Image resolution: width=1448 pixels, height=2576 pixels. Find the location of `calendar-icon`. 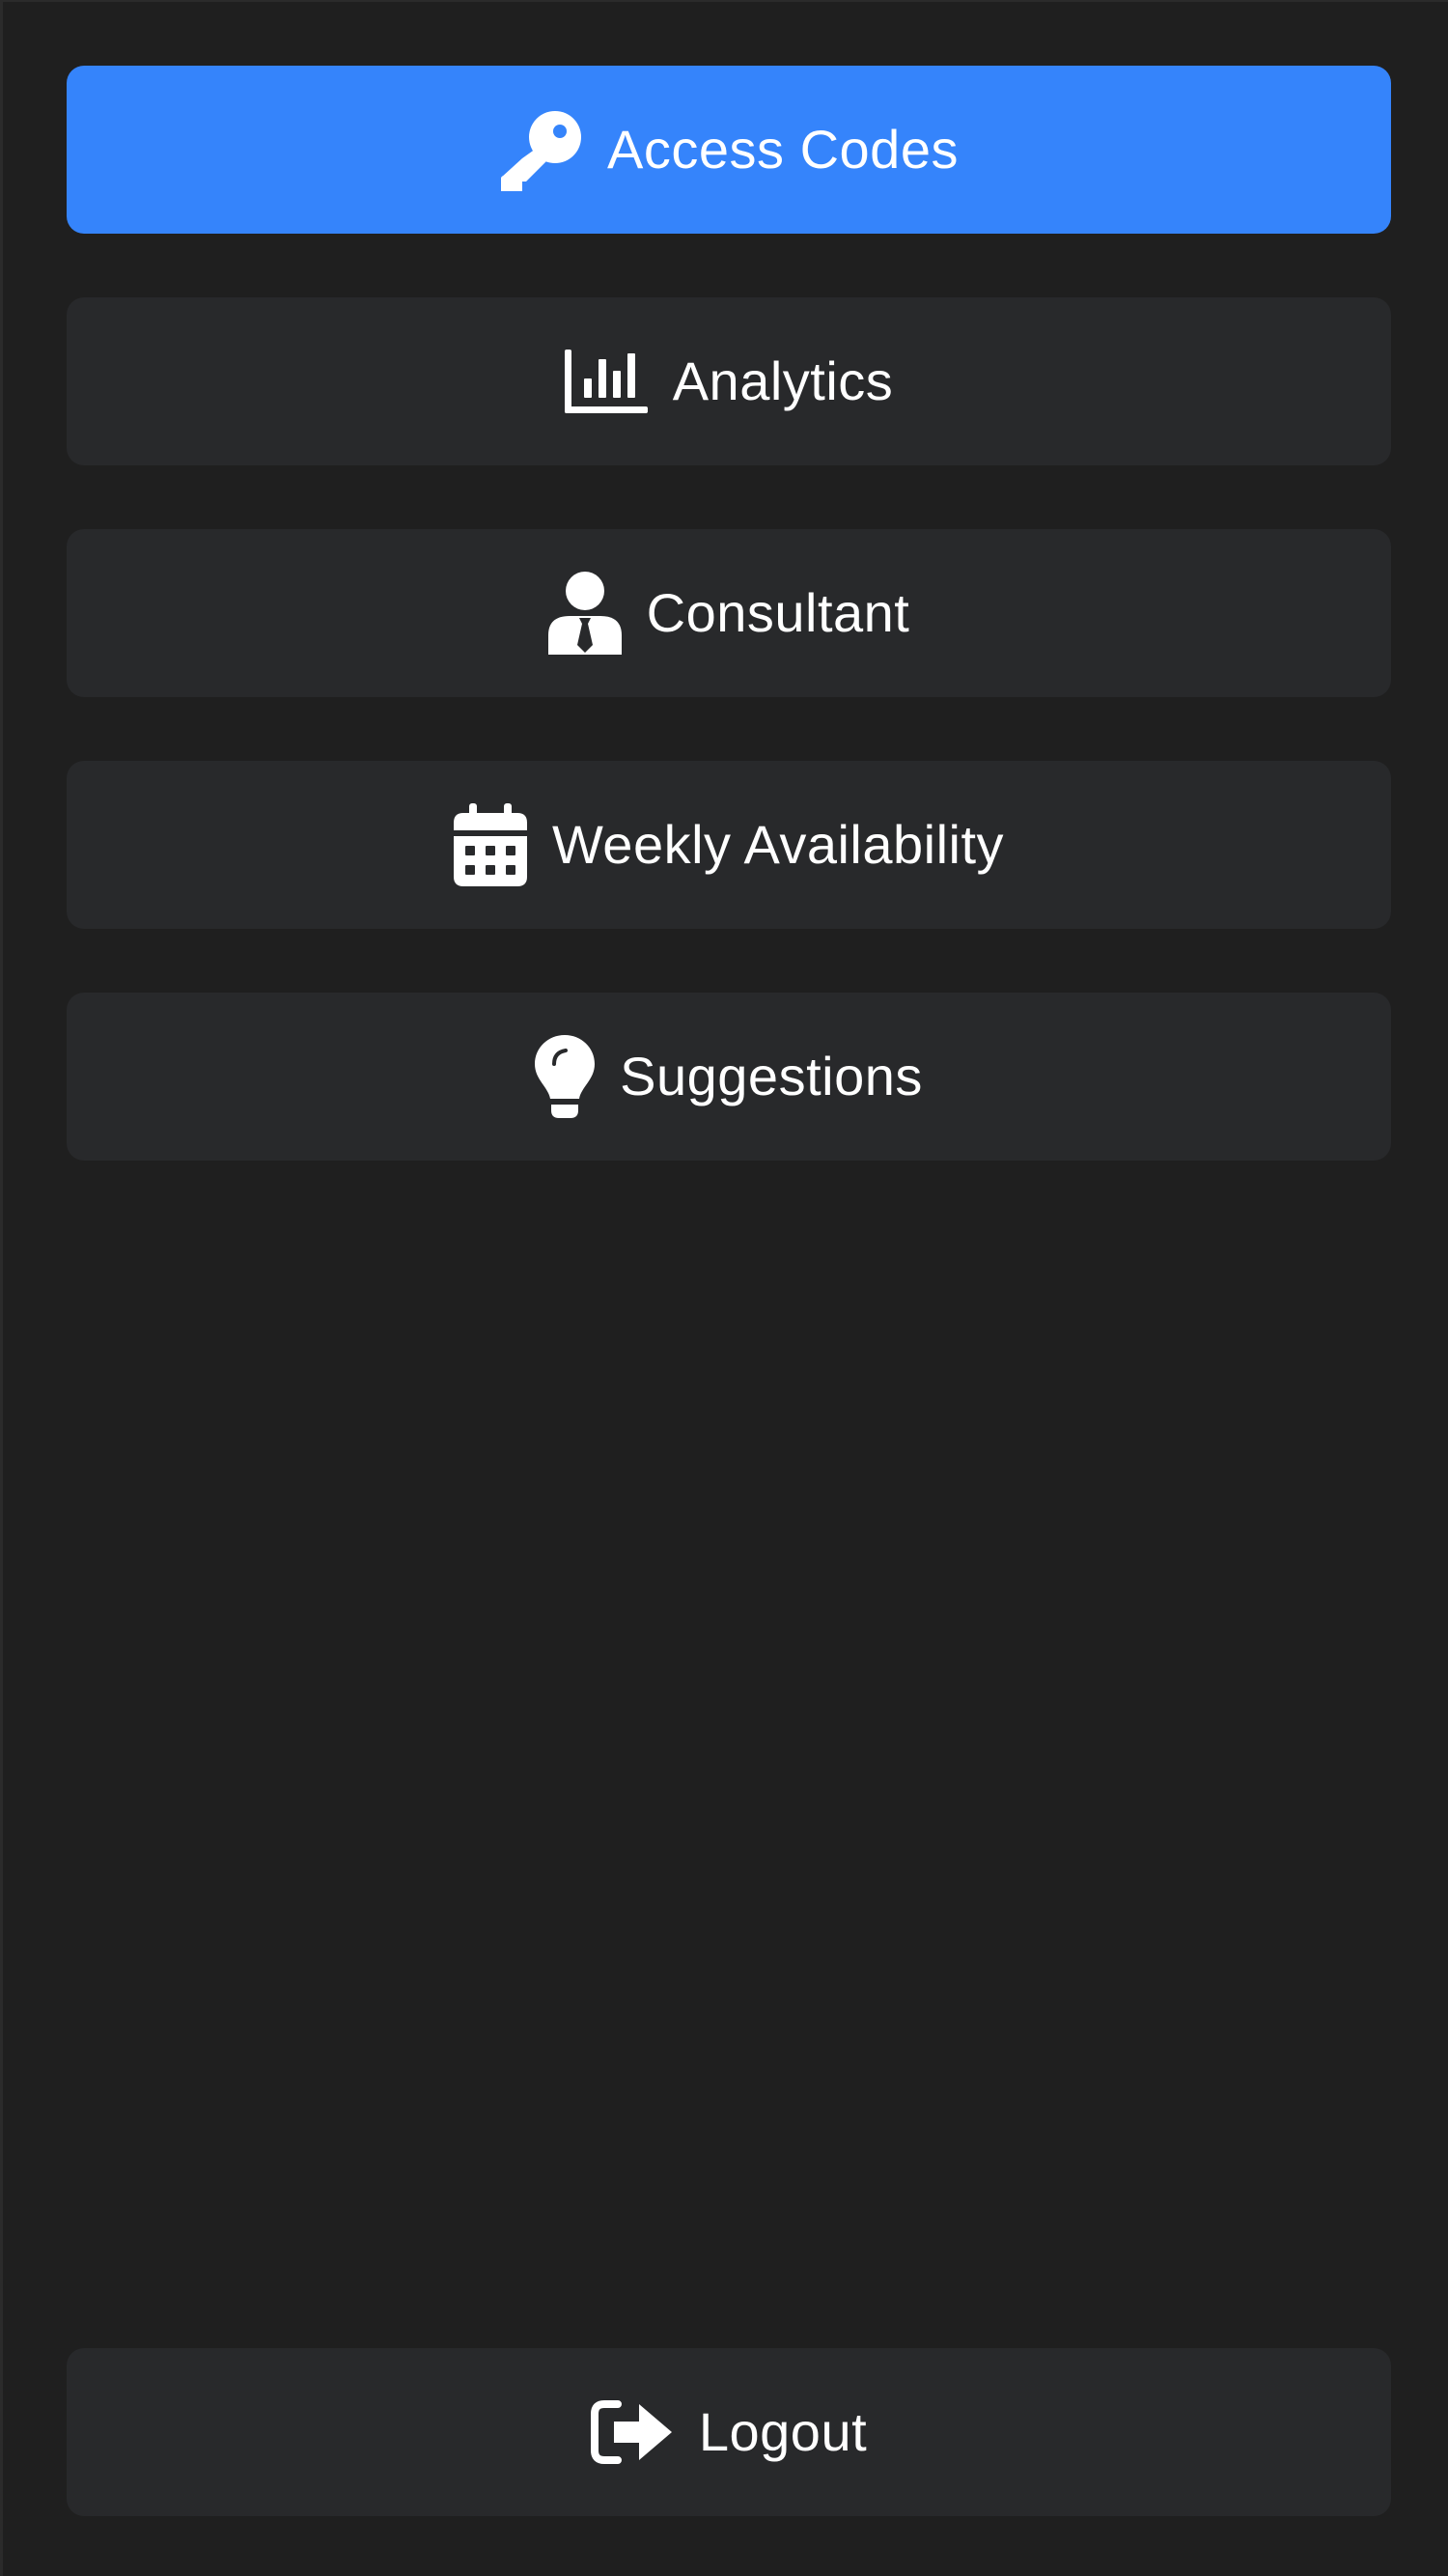

calendar-icon is located at coordinates (490, 845).